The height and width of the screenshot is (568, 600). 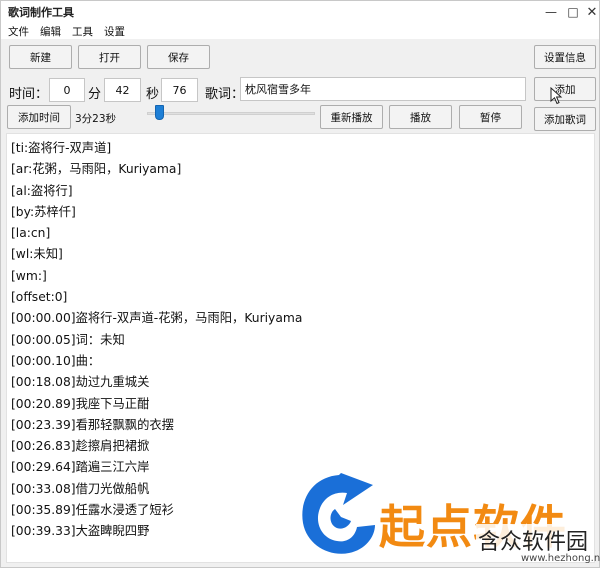 I want to click on time-label: 时间：, so click(x=29, y=94).